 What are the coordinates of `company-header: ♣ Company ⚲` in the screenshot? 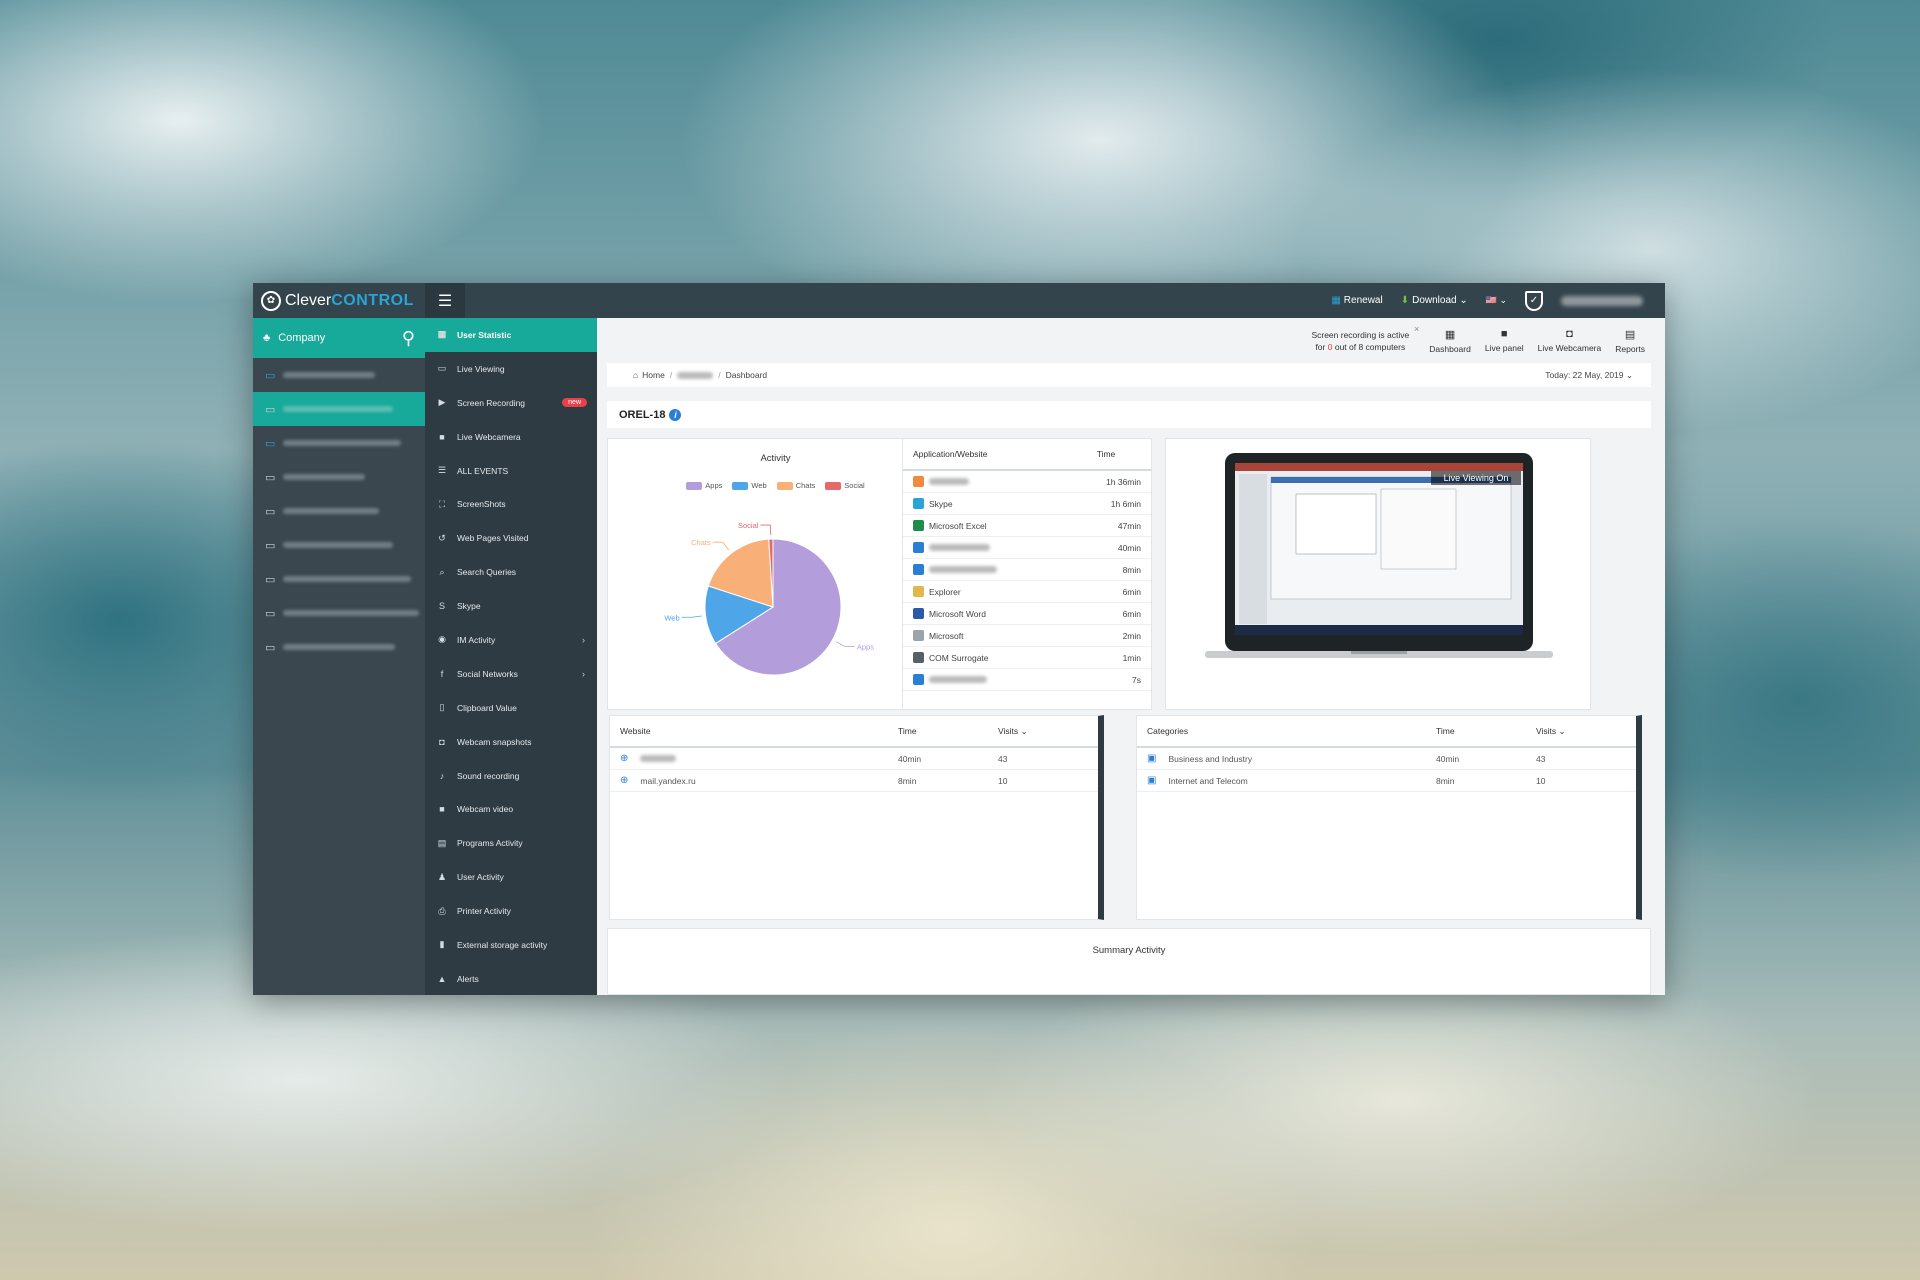 It's located at (339, 338).